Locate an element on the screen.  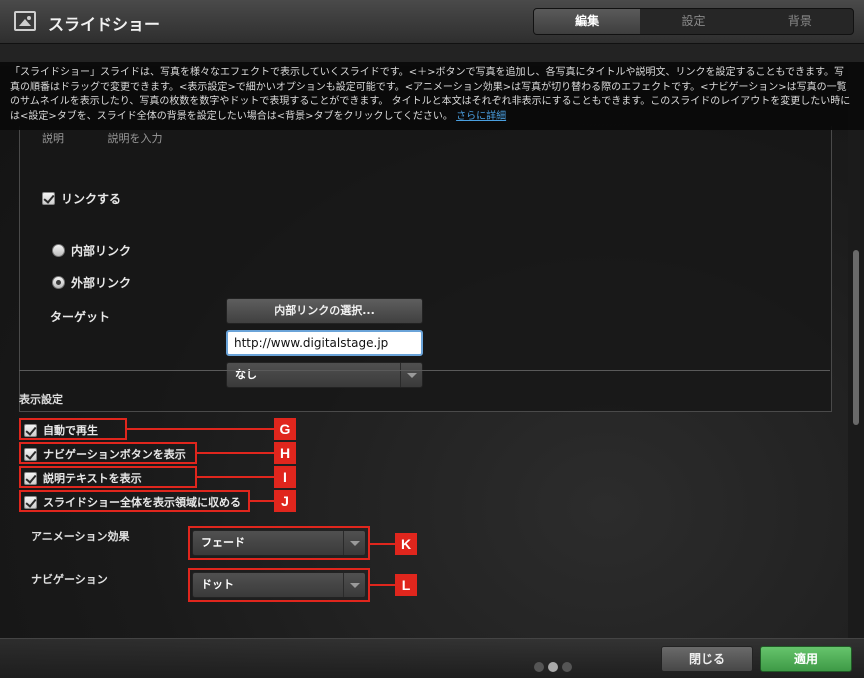
callout-badge-h: H is located at coordinates (285, 453).